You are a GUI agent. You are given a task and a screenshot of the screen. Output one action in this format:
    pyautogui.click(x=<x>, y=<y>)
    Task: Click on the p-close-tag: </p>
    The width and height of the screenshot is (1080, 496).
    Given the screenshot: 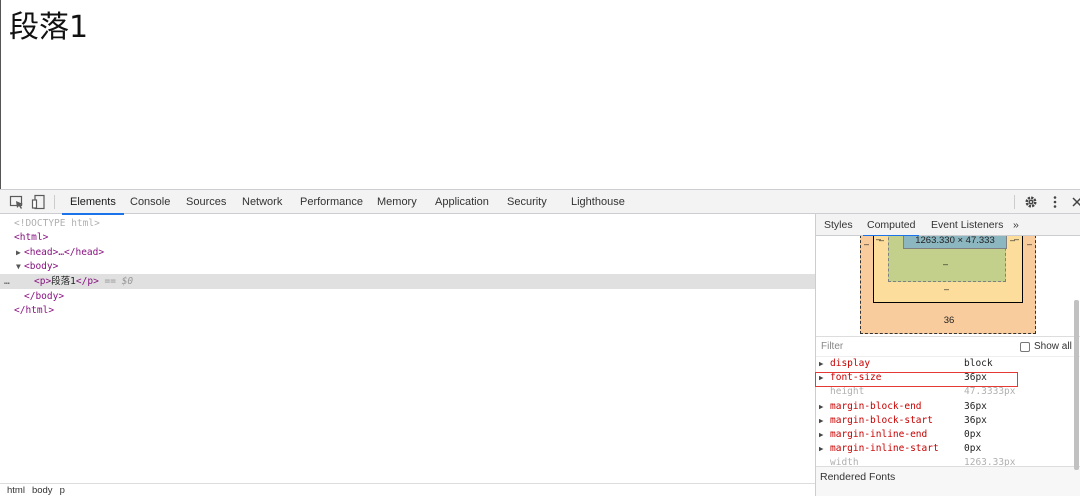 What is the action you would take?
    pyautogui.click(x=87, y=281)
    